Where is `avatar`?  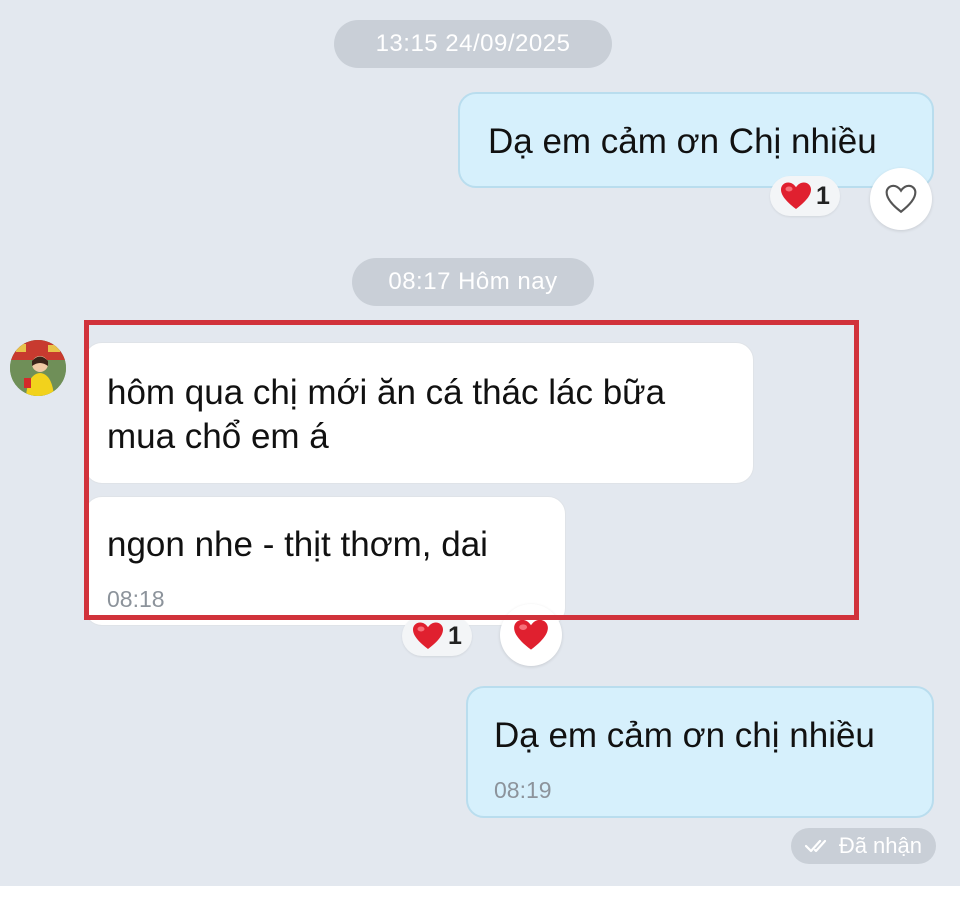 avatar is located at coordinates (38, 368).